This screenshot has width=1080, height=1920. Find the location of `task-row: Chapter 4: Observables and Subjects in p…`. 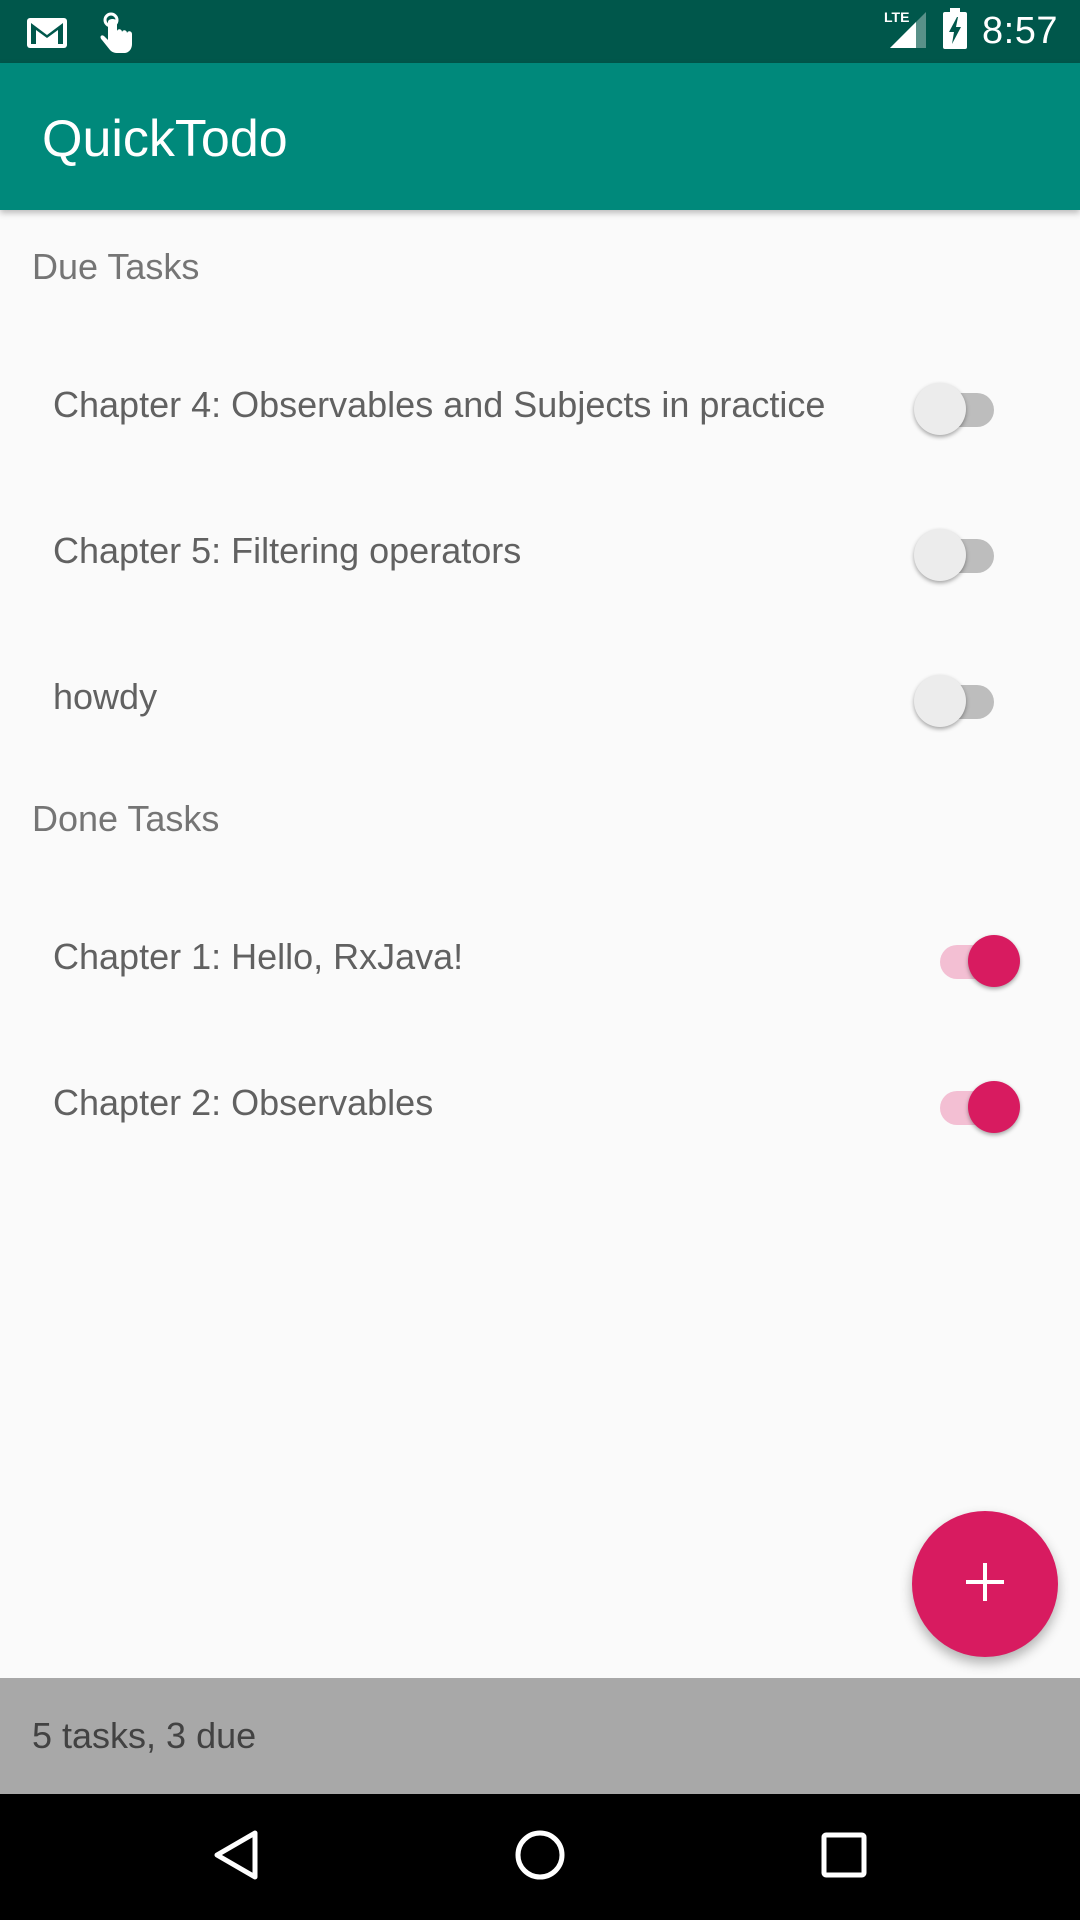

task-row: Chapter 4: Observables and Subjects in p… is located at coordinates (540, 405).